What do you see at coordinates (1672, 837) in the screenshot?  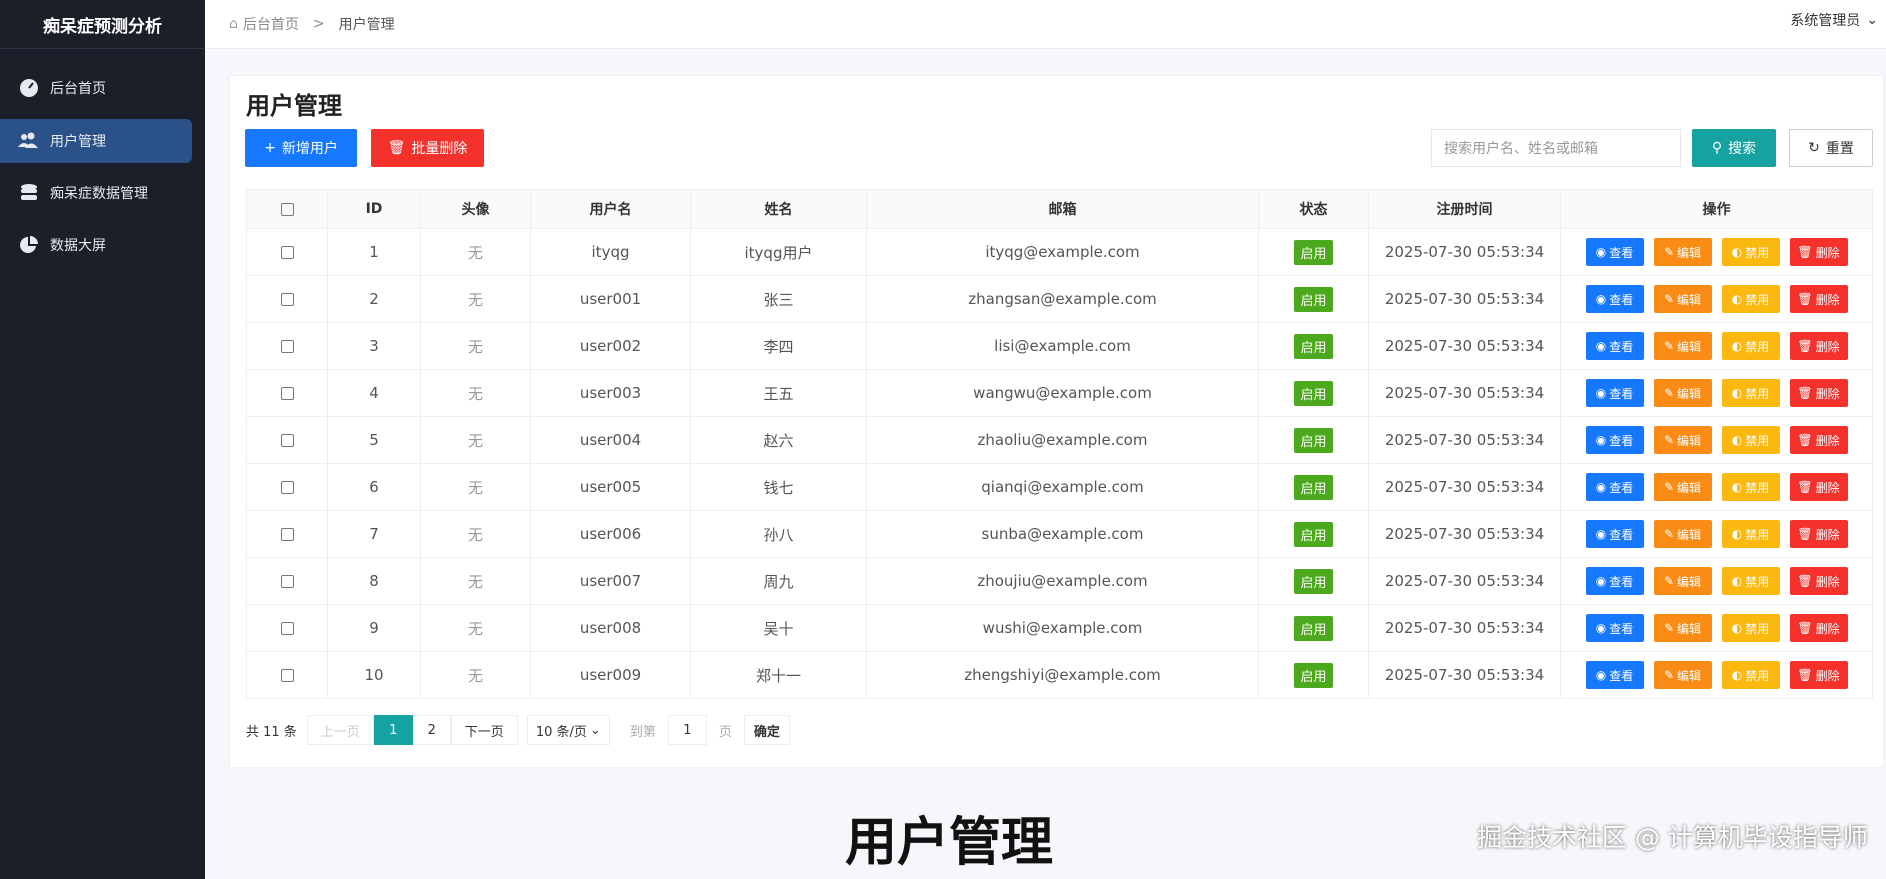 I see `watermark: 掘金技术社区 @ 计算机毕设指导师` at bounding box center [1672, 837].